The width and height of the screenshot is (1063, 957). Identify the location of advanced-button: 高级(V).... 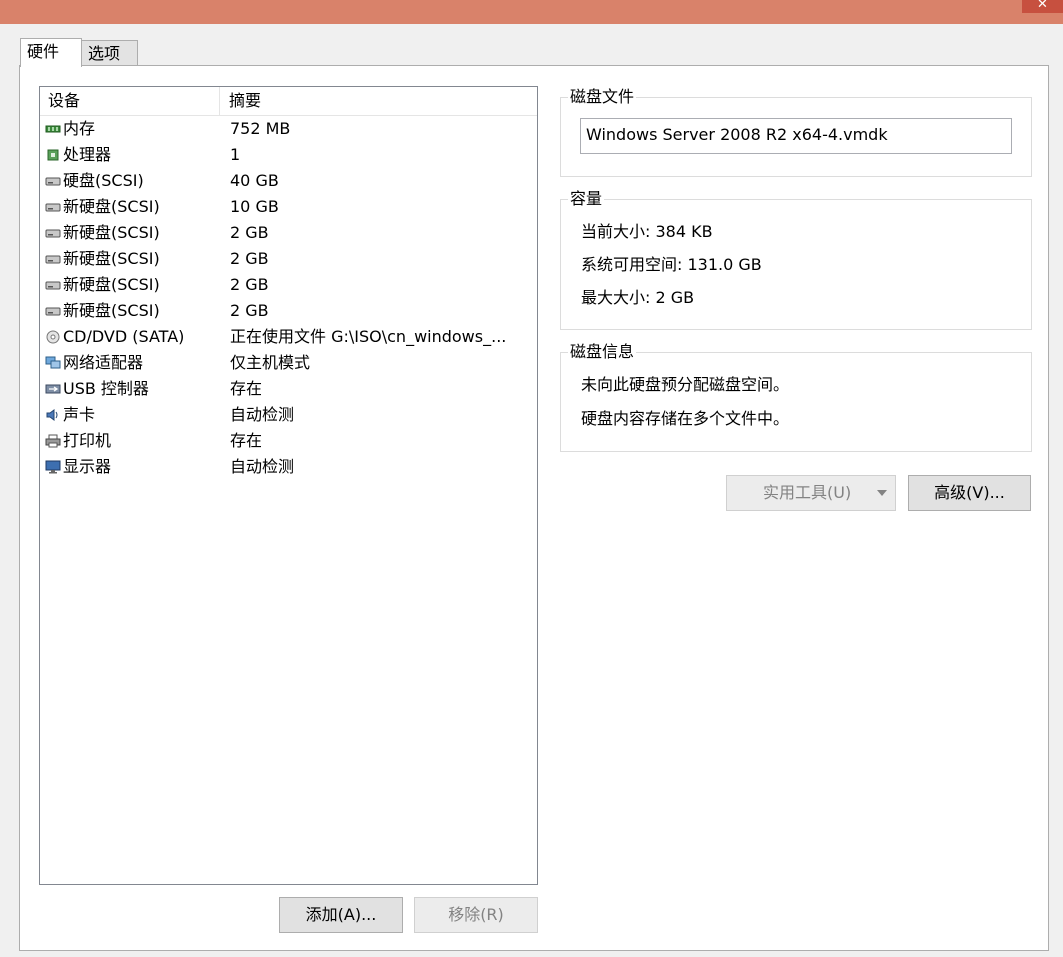
(969, 493).